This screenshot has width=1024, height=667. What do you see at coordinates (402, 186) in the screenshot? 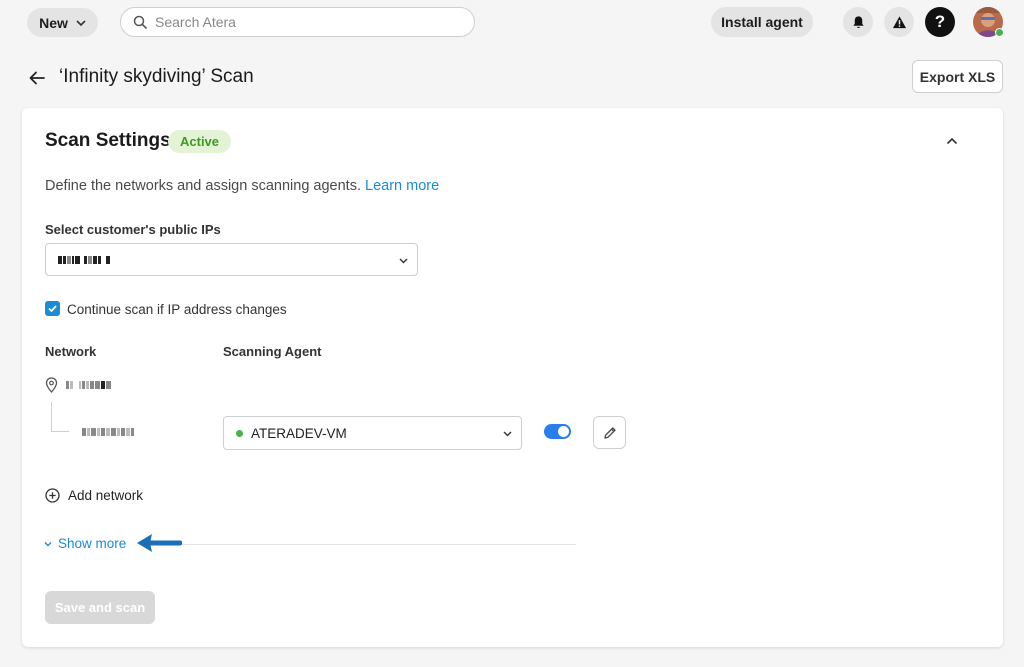
I see `learn-more-link: Learn more` at bounding box center [402, 186].